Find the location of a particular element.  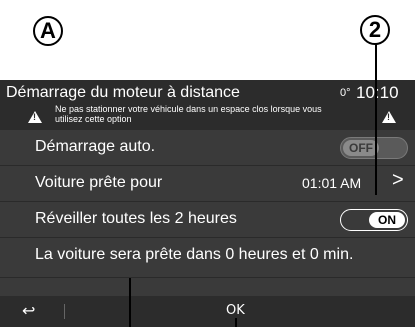

chevron-right-icon: > is located at coordinates (398, 180).